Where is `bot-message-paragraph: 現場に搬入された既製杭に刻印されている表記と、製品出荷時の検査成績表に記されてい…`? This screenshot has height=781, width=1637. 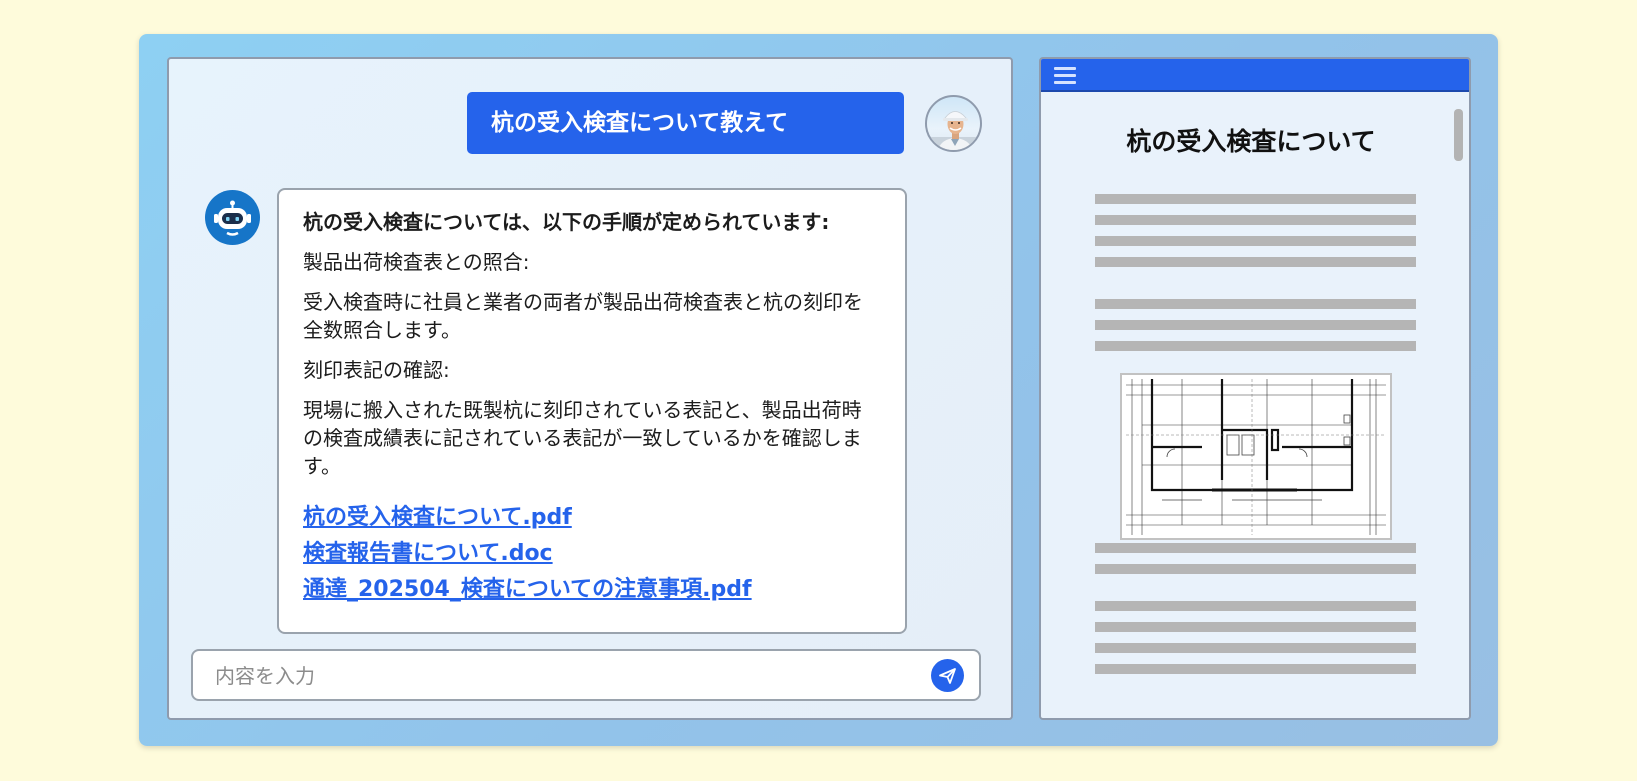 bot-message-paragraph: 現場に搬入された既製杭に刻印されている表記と、製品出荷時の検査成績表に記されてい… is located at coordinates (582, 438).